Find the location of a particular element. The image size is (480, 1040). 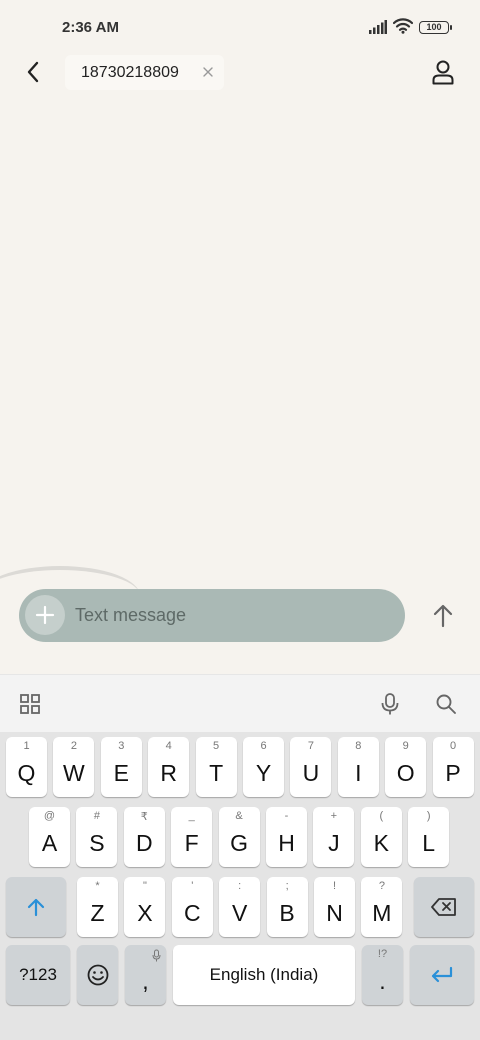

key-label: I is located at coordinates (358, 772).